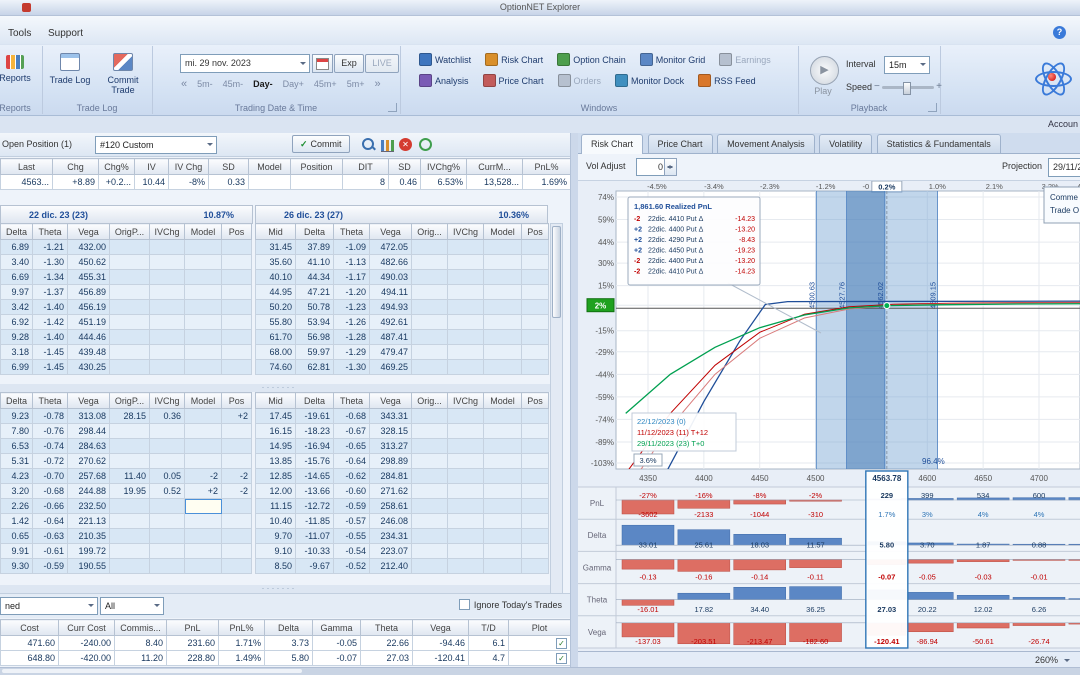 This screenshot has width=1080, height=675. I want to click on cell: -0.54, so click(351, 551).